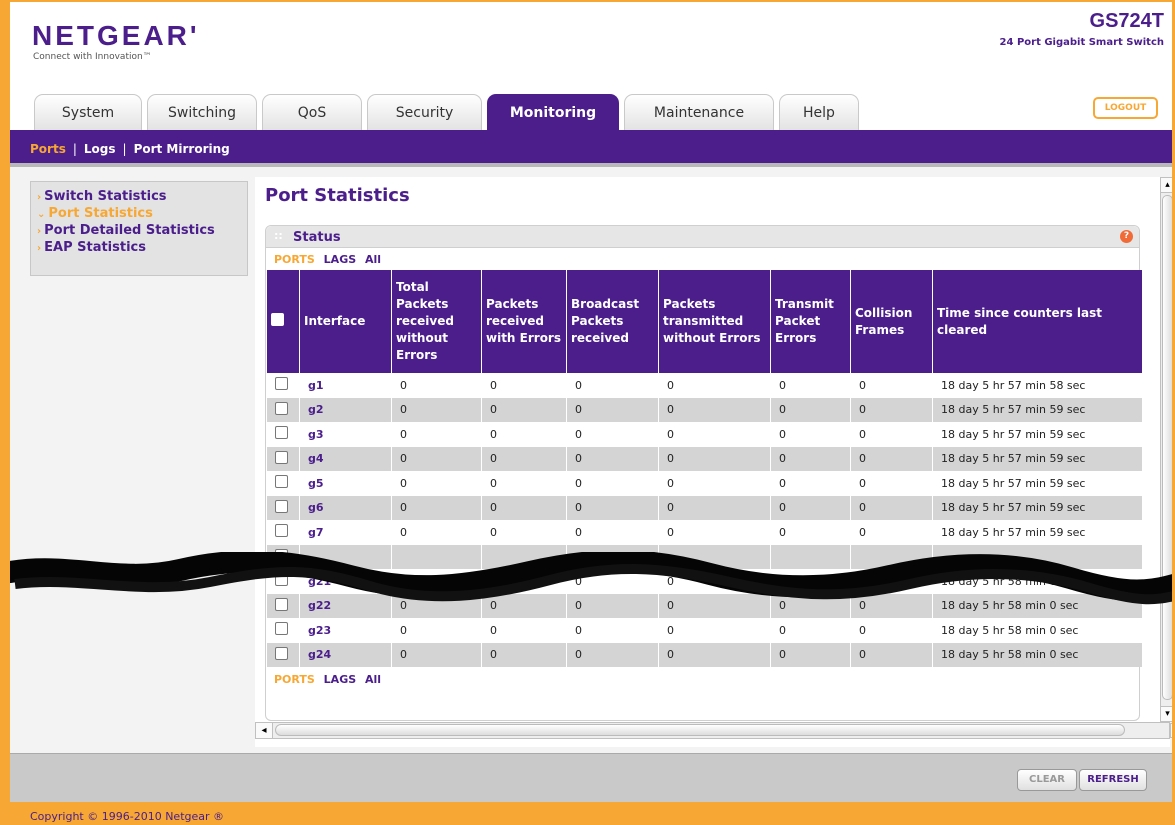 The width and height of the screenshot is (1175, 825). Describe the element at coordinates (1166, 713) in the screenshot. I see `arrow-down-icon: ▾` at that location.